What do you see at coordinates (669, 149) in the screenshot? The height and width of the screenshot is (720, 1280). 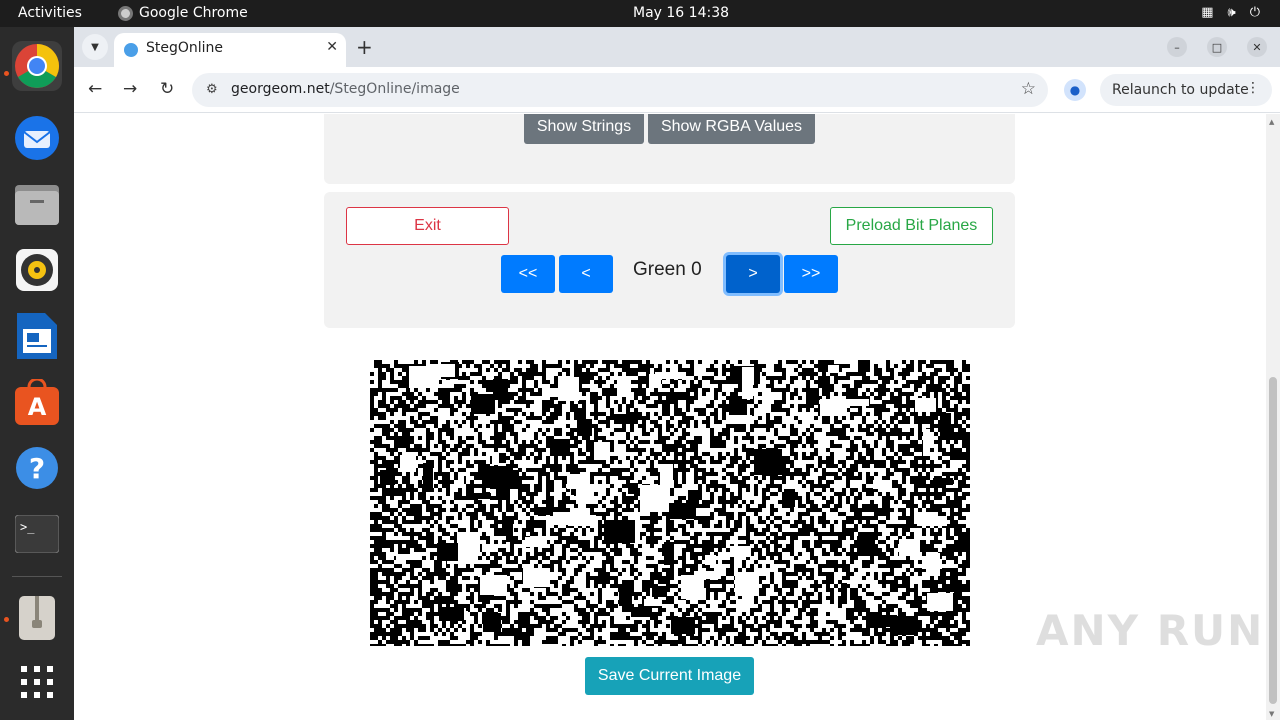 I see `tools-panel: Show Strings Show RGBA Values` at bounding box center [669, 149].